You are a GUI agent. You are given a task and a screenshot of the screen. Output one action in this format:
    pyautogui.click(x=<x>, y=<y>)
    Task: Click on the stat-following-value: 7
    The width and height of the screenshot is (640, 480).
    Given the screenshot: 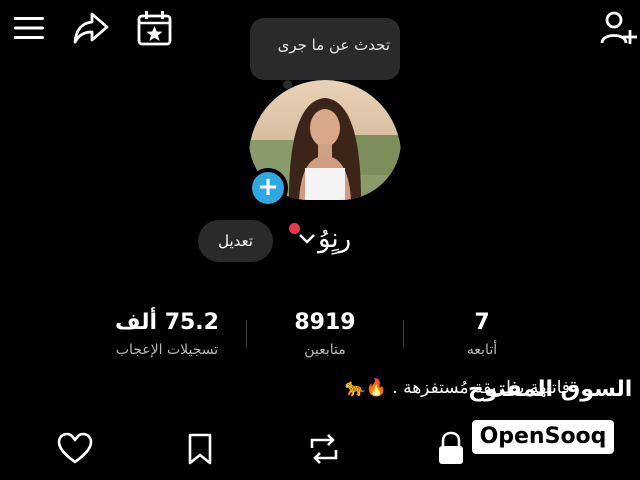 What is the action you would take?
    pyautogui.click(x=482, y=322)
    